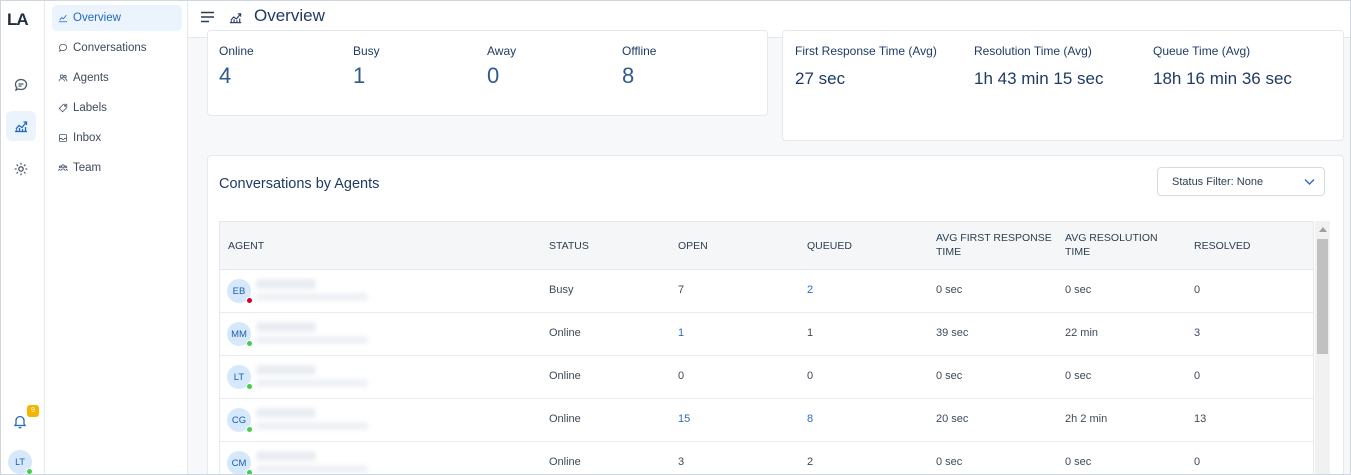  I want to click on subnav-item-labels: Labels, so click(117, 108).